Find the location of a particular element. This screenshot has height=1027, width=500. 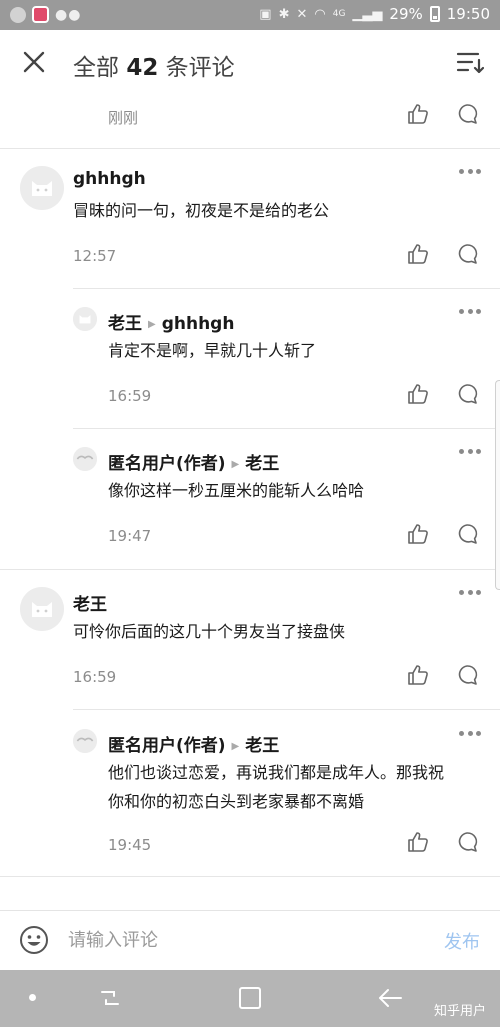

bluetooth-icon: ✱ is located at coordinates (284, 14).